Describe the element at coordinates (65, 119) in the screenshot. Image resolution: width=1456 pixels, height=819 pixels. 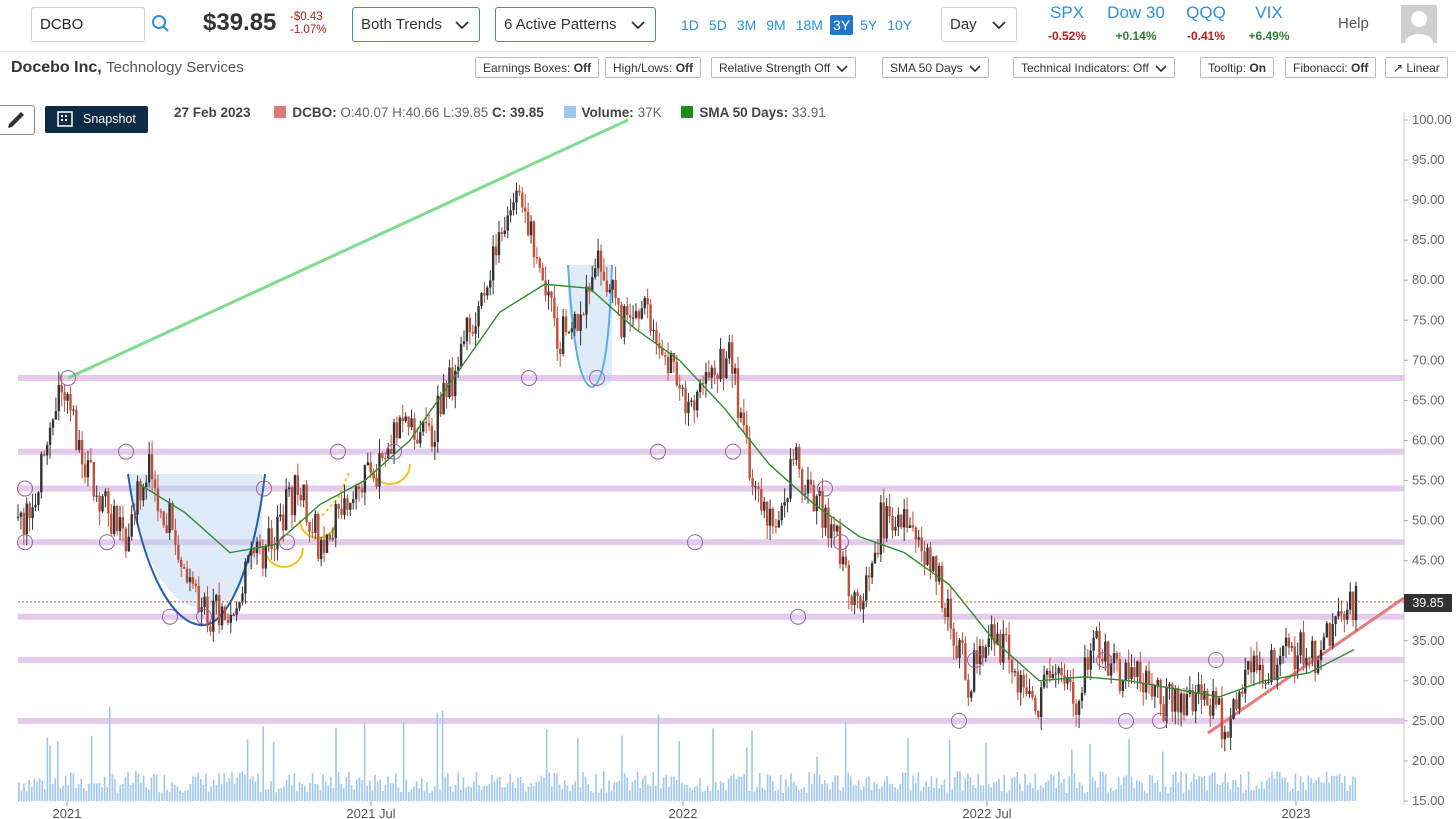
I see `snapshot-icon` at that location.